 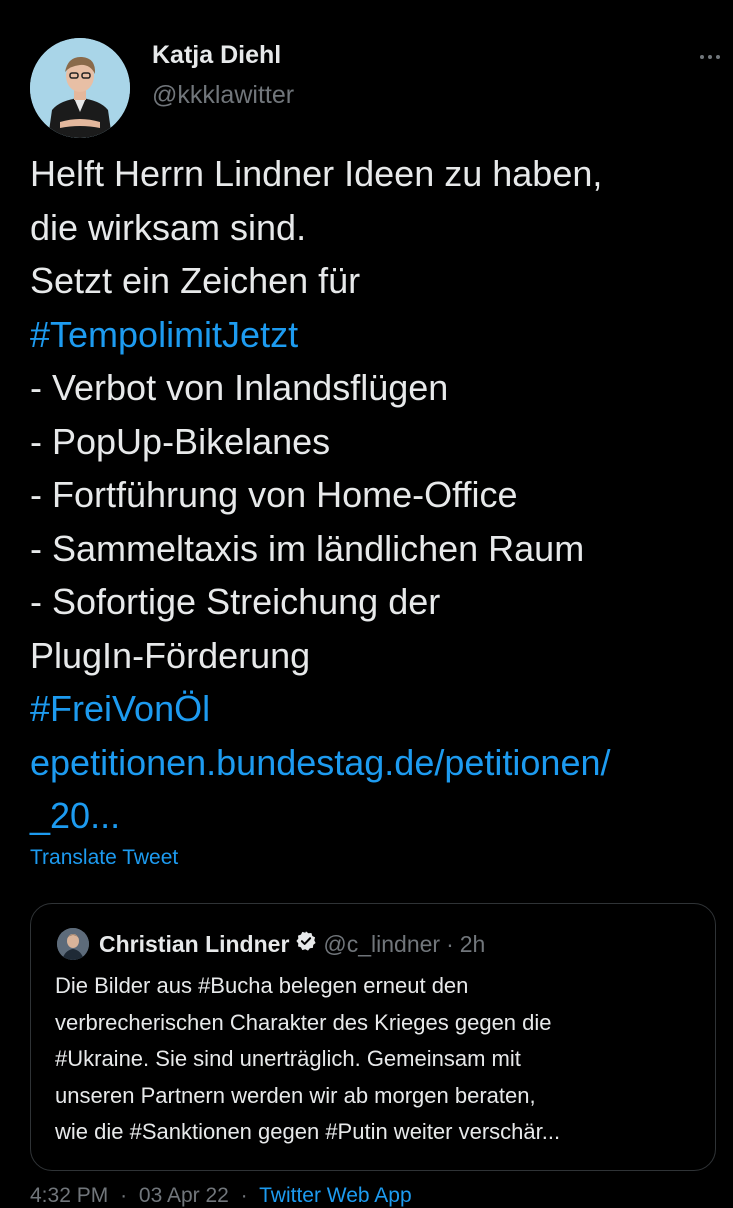 I want to click on more-options-button, so click(x=710, y=57).